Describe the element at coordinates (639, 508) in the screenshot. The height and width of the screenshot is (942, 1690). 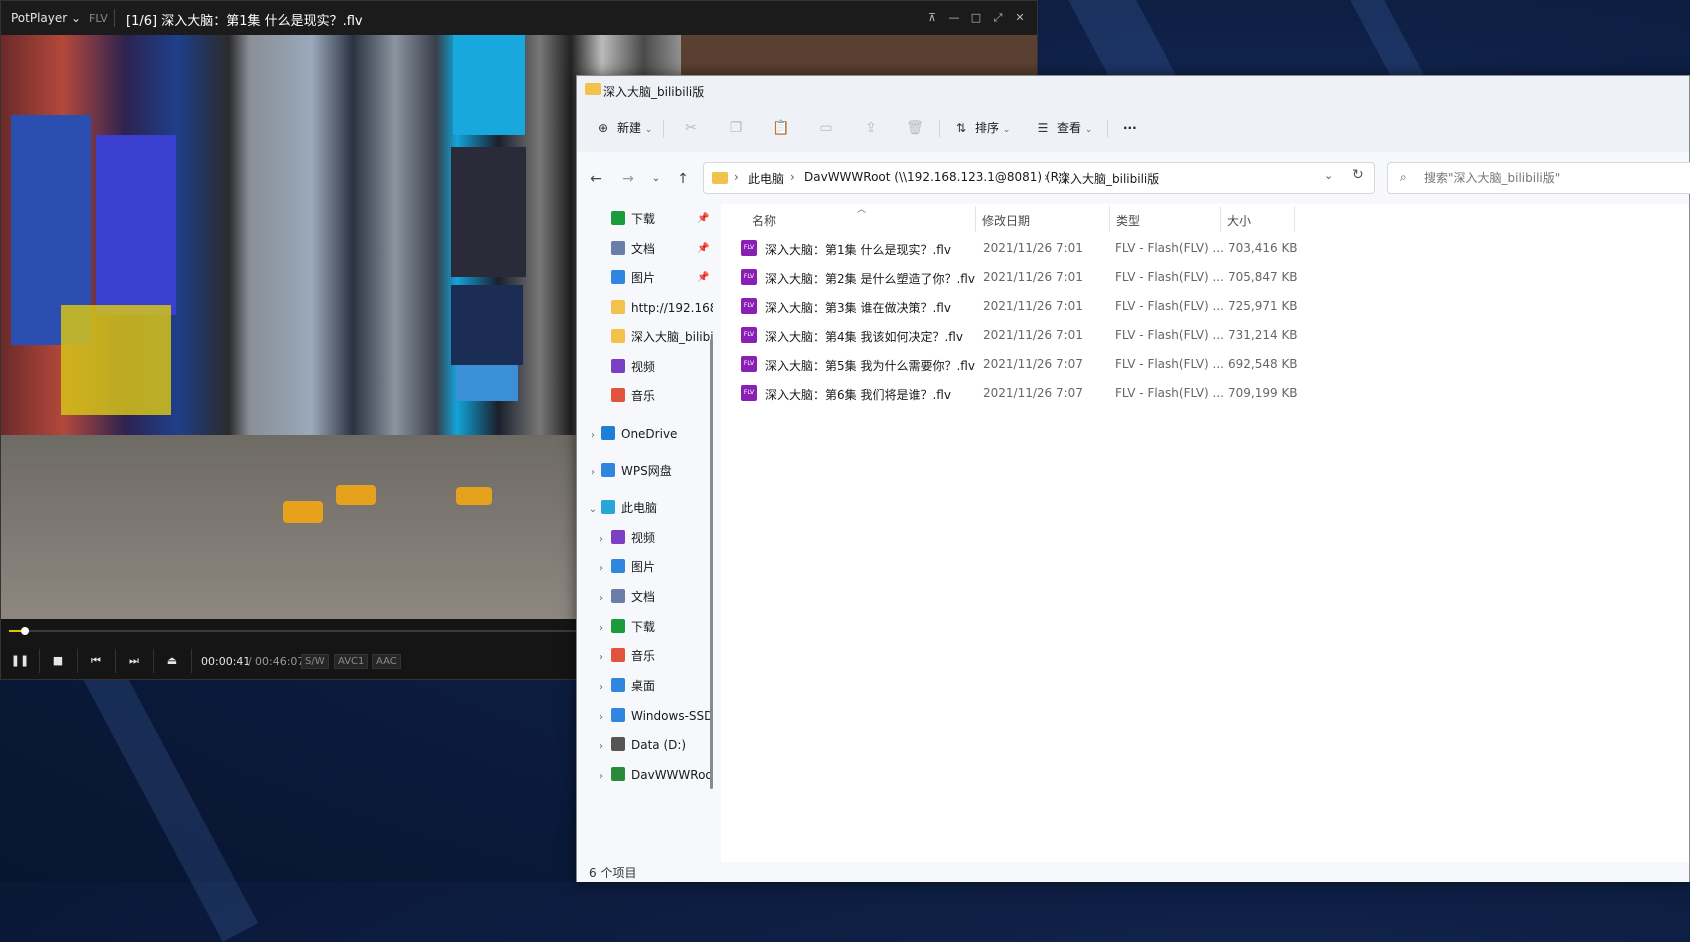
I see `sidebar-item-label: 此电脑` at that location.